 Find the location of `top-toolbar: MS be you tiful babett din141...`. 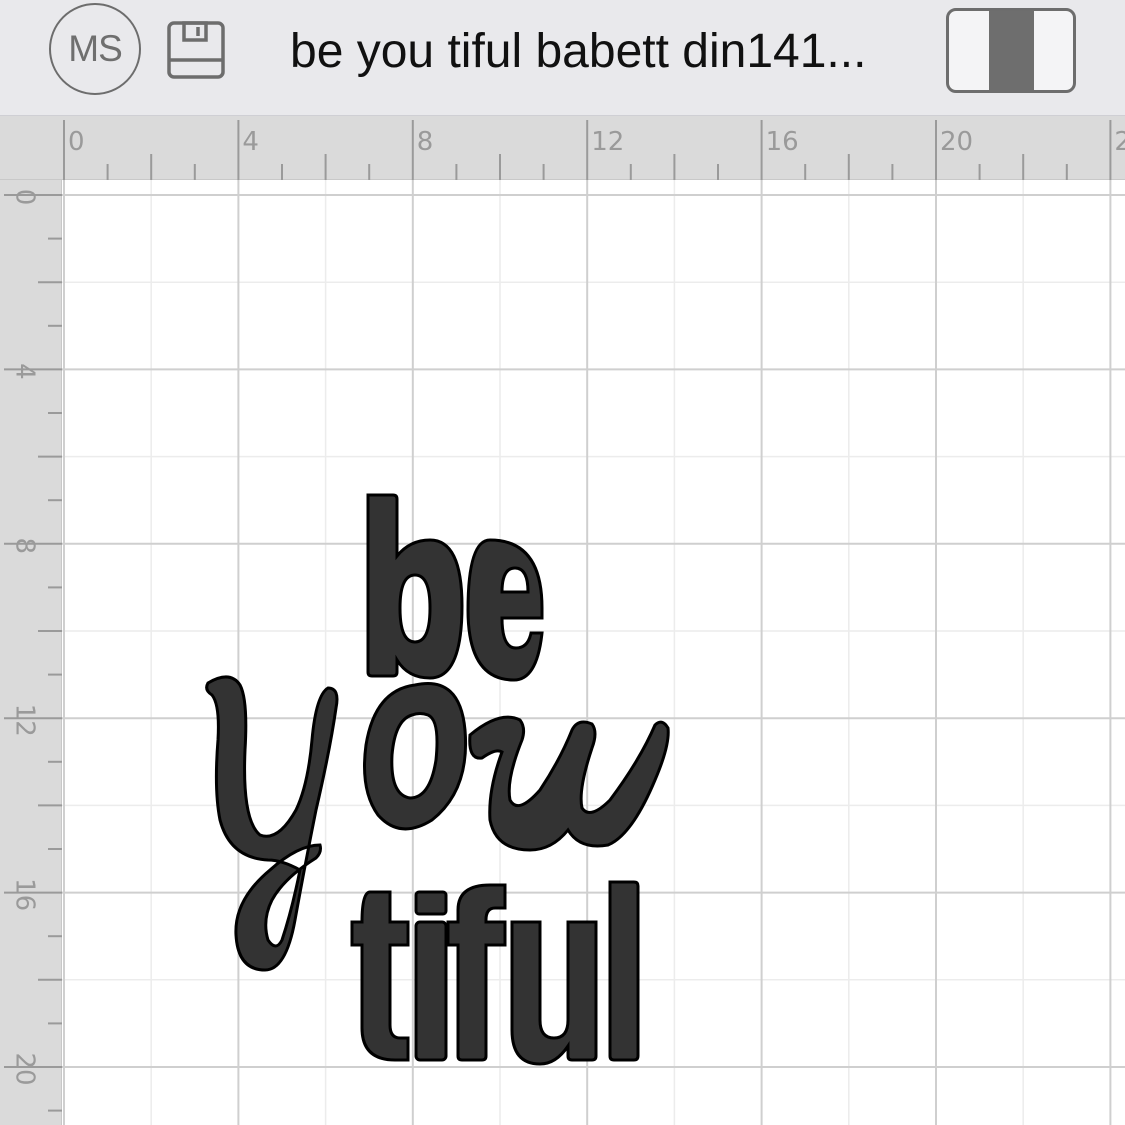

top-toolbar: MS be you tiful babett din141... is located at coordinates (562, 58).